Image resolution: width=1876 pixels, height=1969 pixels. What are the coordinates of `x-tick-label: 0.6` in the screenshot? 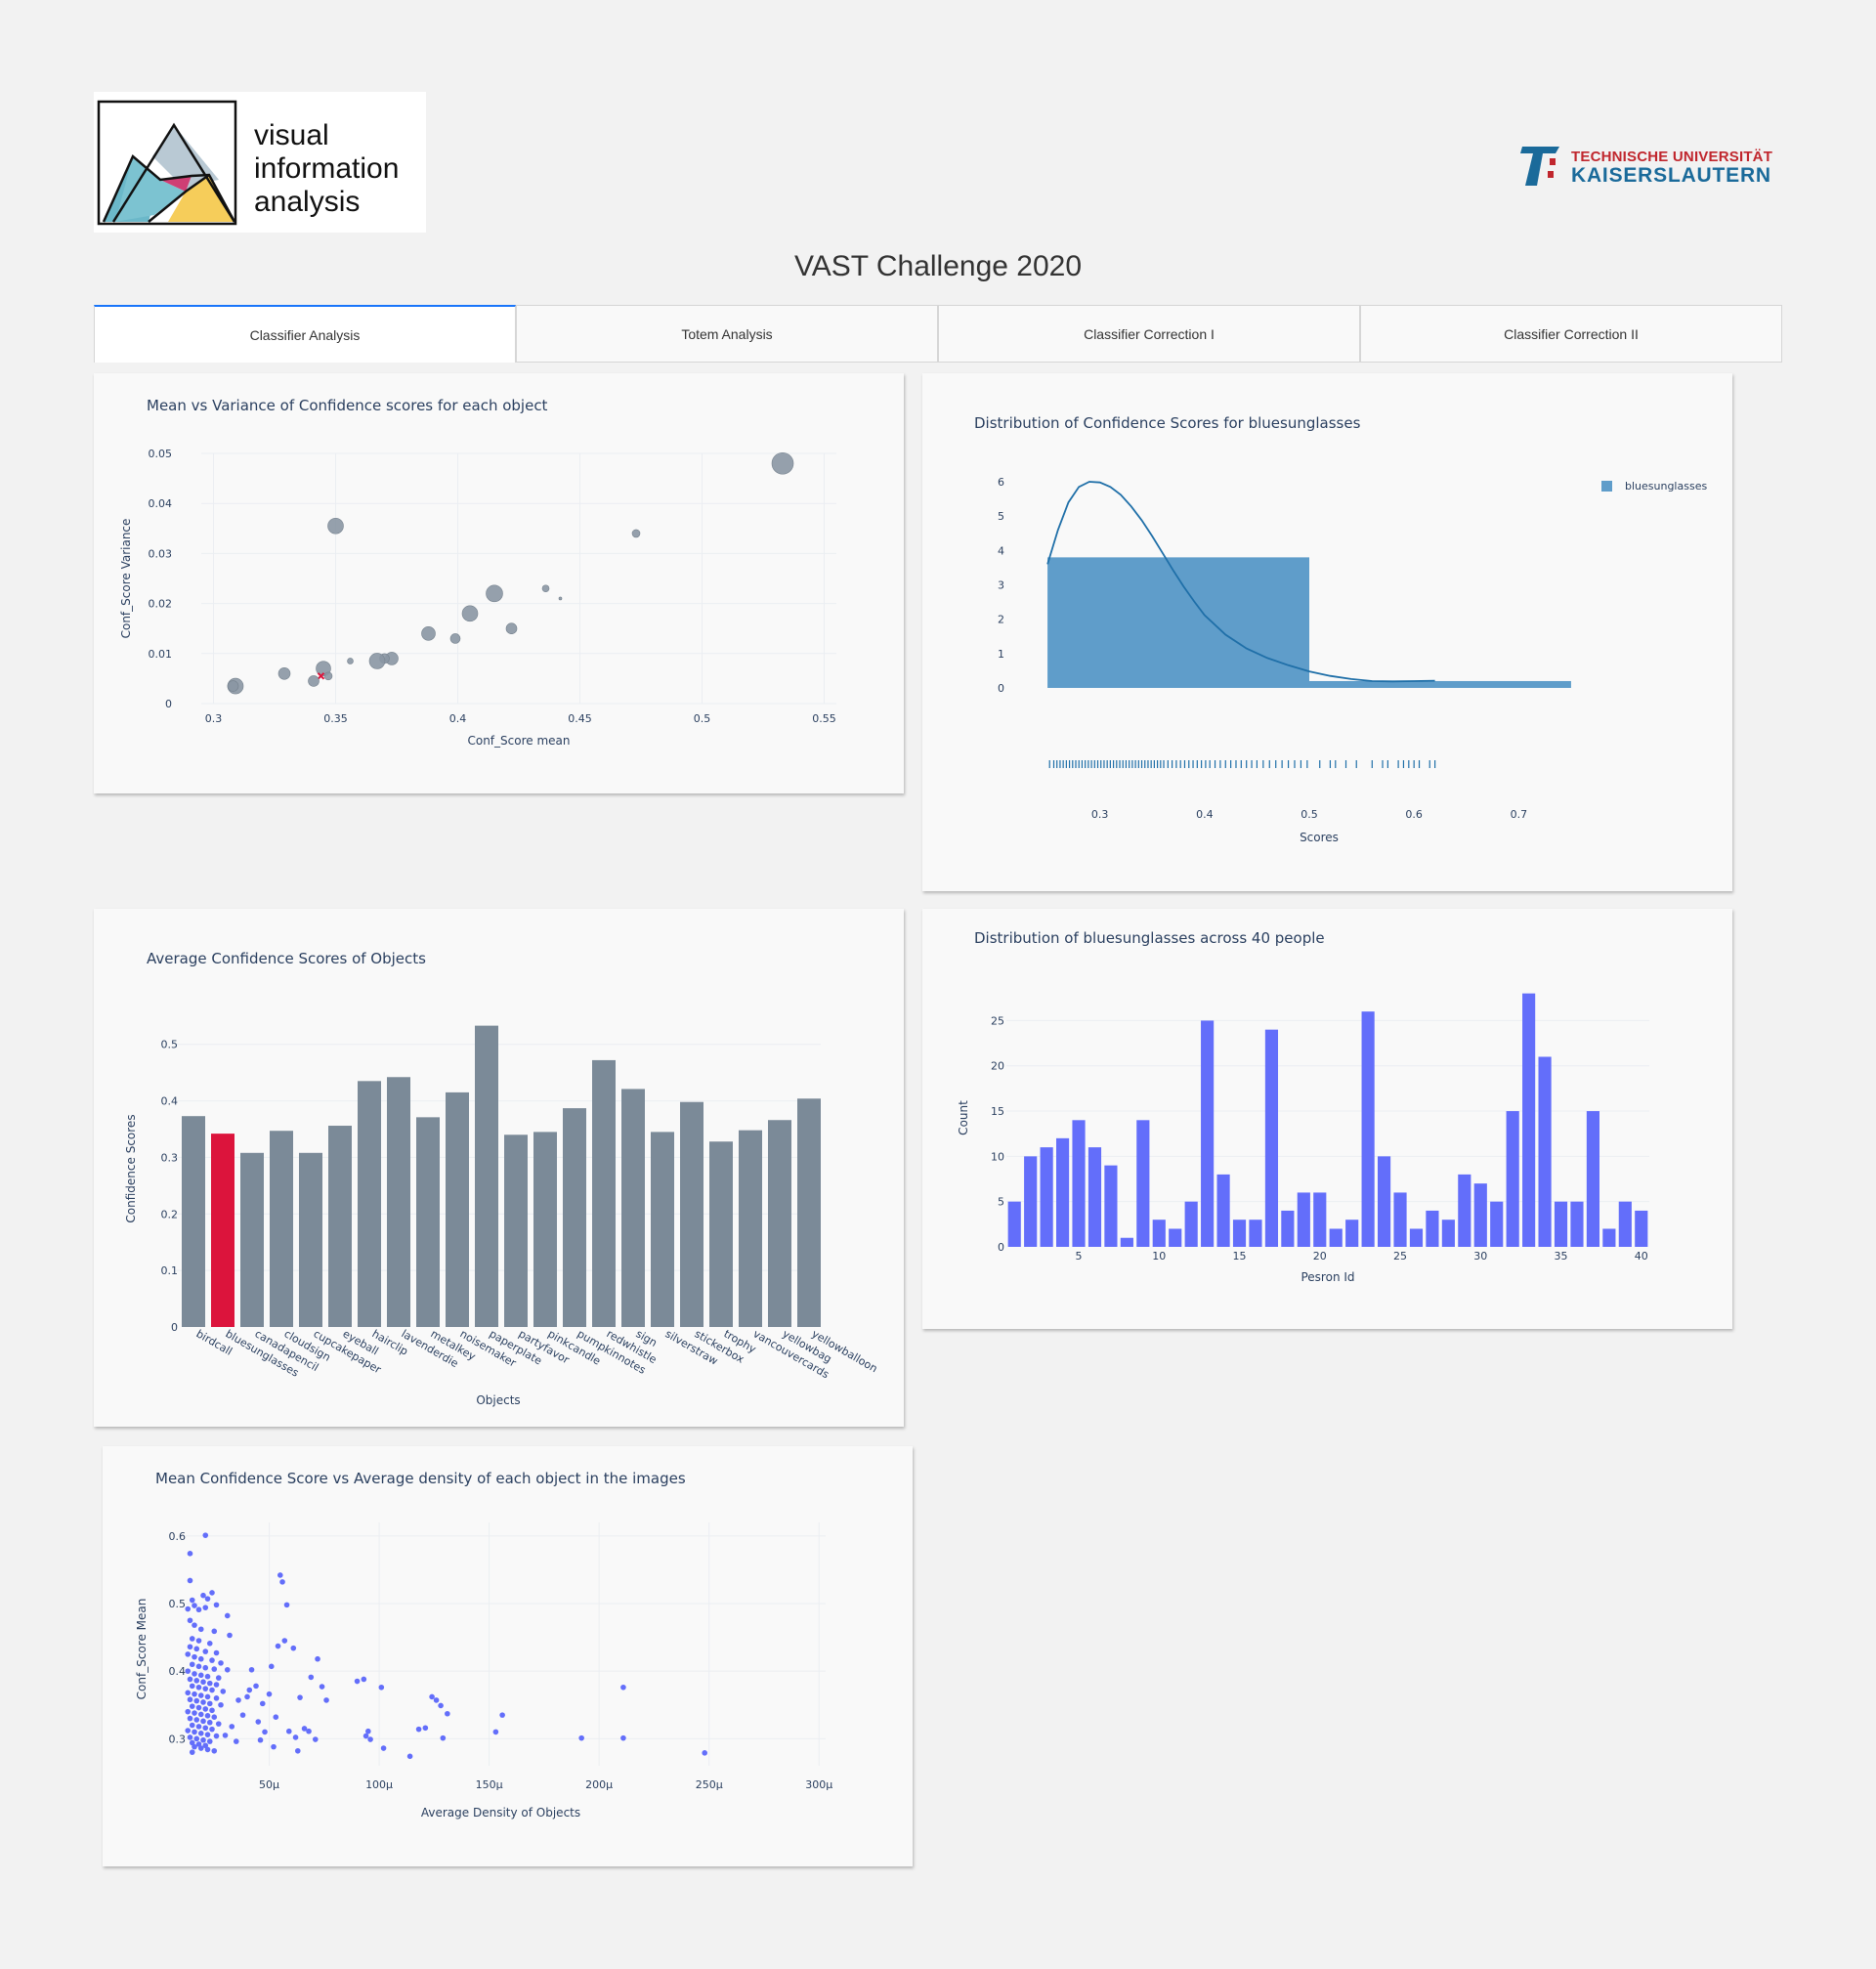 It's located at (1414, 814).